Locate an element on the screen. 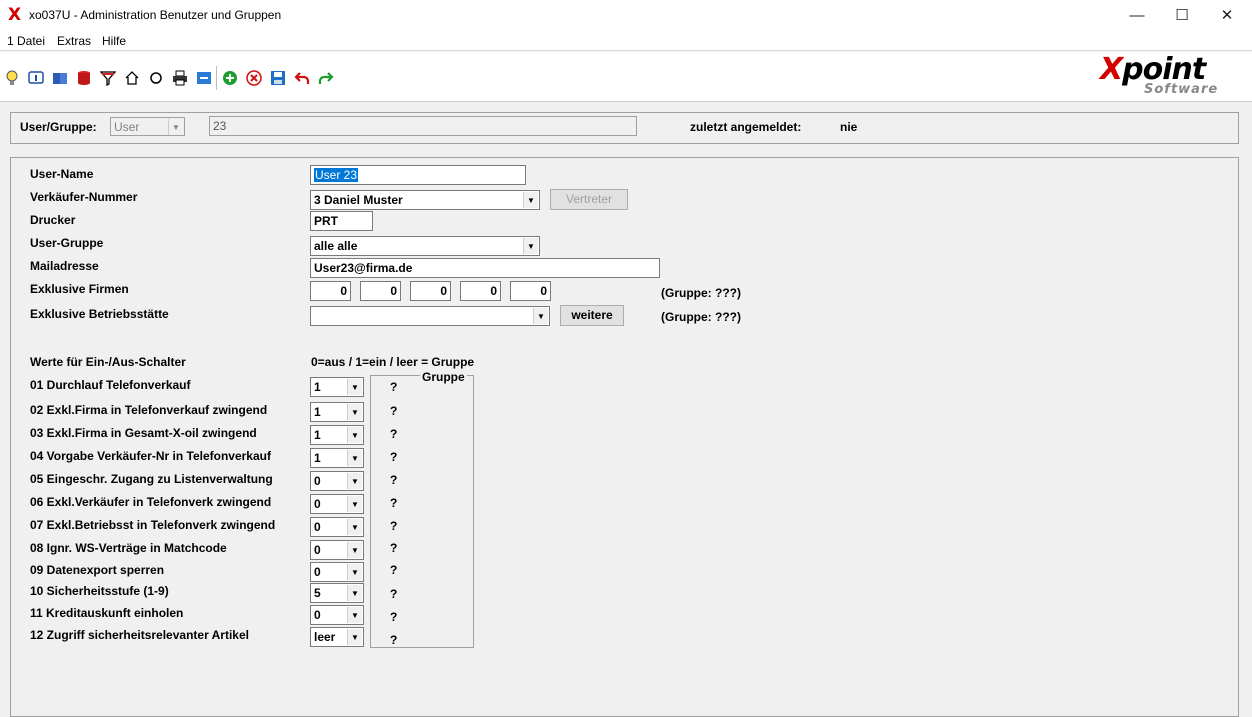  user-group-type-select: User ▼ is located at coordinates (147, 126).